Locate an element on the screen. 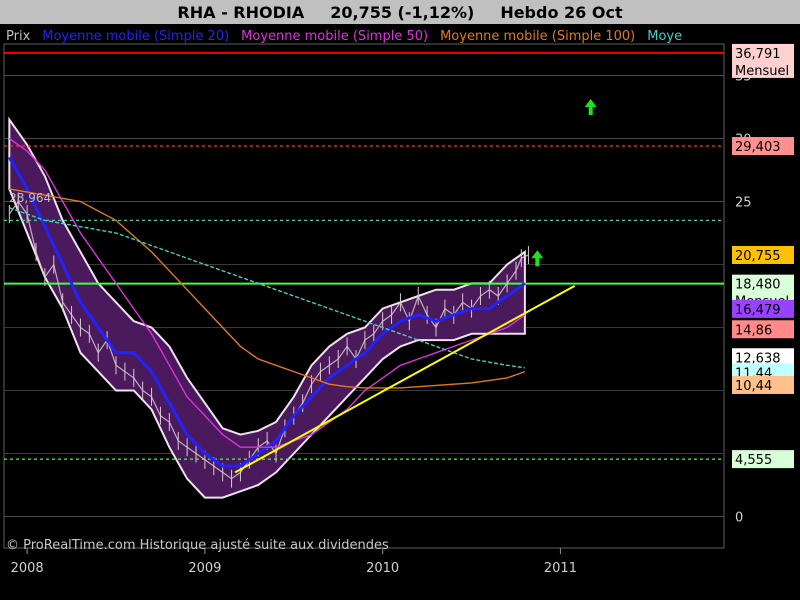  legend-item: Moyenne mobile (Simple 20) is located at coordinates (135, 36).